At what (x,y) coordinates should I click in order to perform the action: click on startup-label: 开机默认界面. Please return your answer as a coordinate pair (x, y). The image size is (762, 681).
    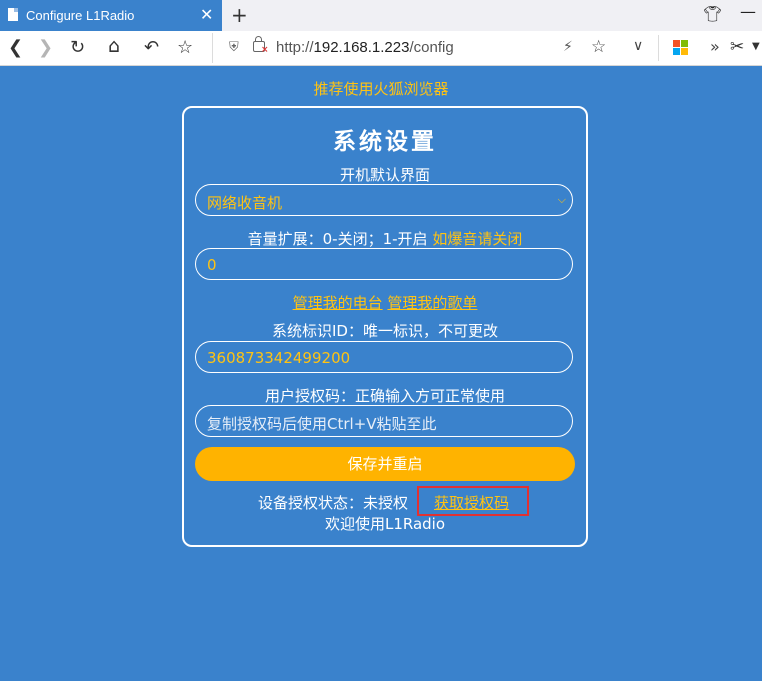
    Looking at the image, I should click on (384, 175).